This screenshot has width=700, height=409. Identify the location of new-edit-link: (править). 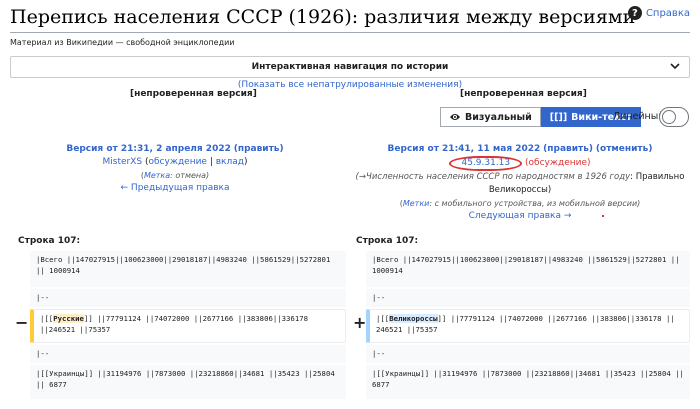
(568, 149).